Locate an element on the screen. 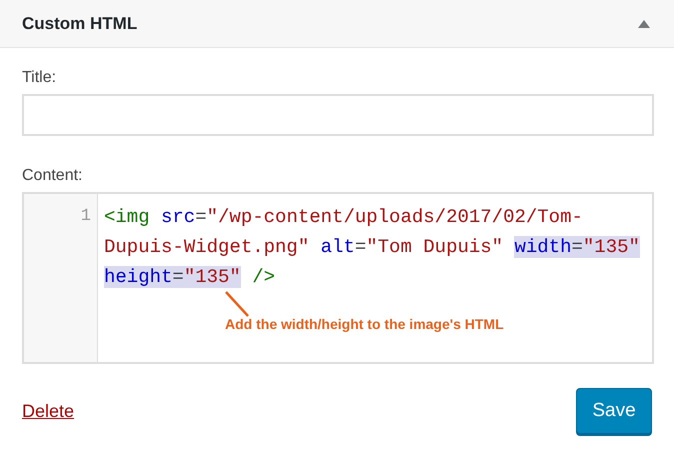 The image size is (674, 472). code-token: width is located at coordinates (543, 247).